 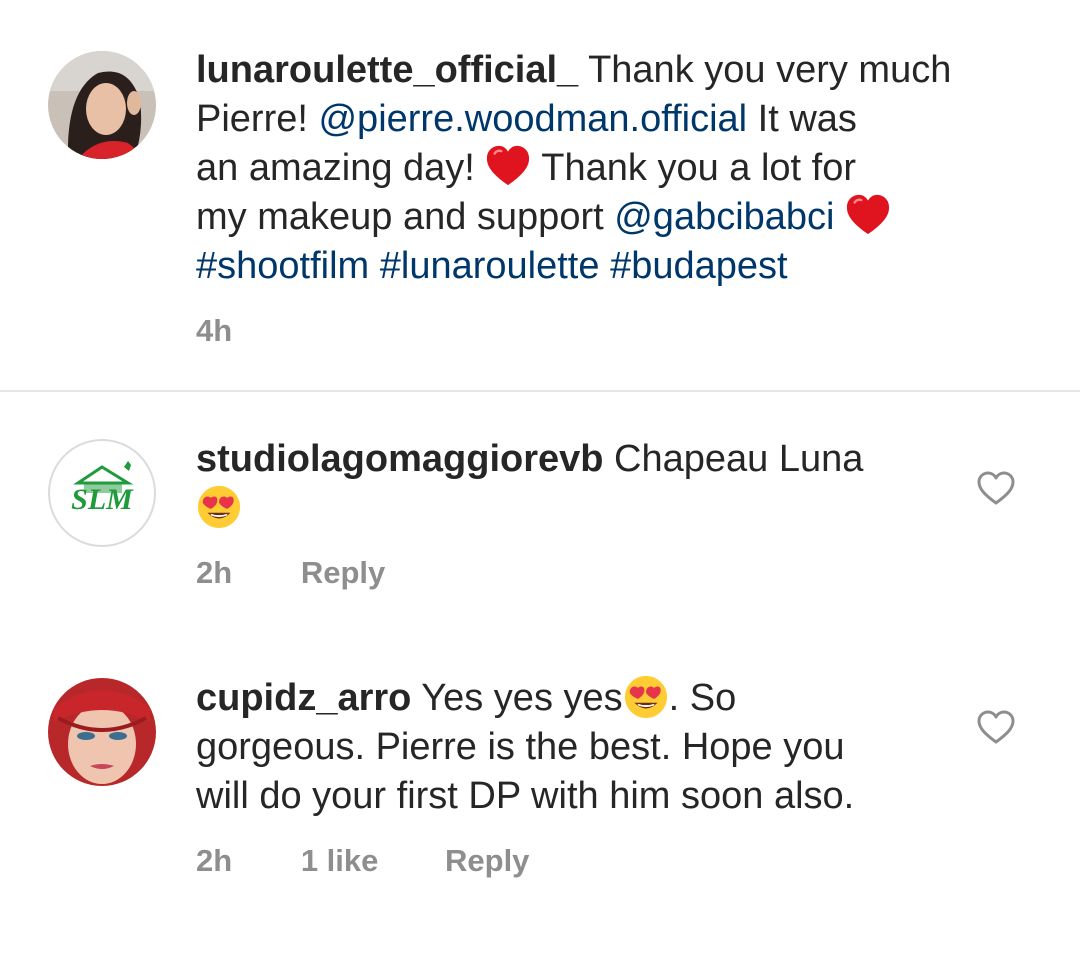 What do you see at coordinates (341, 168) in the screenshot?
I see `caption-line3-pre: an amazing day!` at bounding box center [341, 168].